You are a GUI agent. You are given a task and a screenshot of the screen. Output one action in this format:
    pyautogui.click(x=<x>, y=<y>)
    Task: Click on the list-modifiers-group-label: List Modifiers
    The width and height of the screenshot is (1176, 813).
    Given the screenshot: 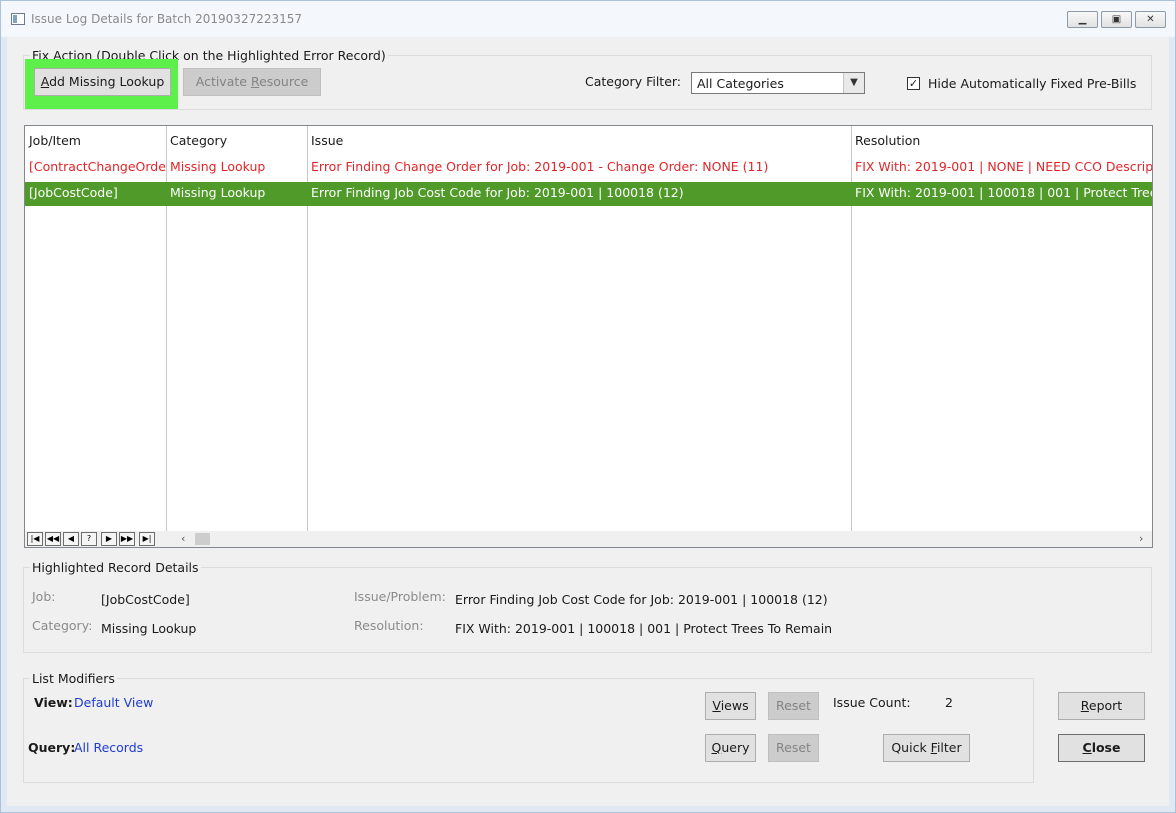 What is the action you would take?
    pyautogui.click(x=73, y=678)
    